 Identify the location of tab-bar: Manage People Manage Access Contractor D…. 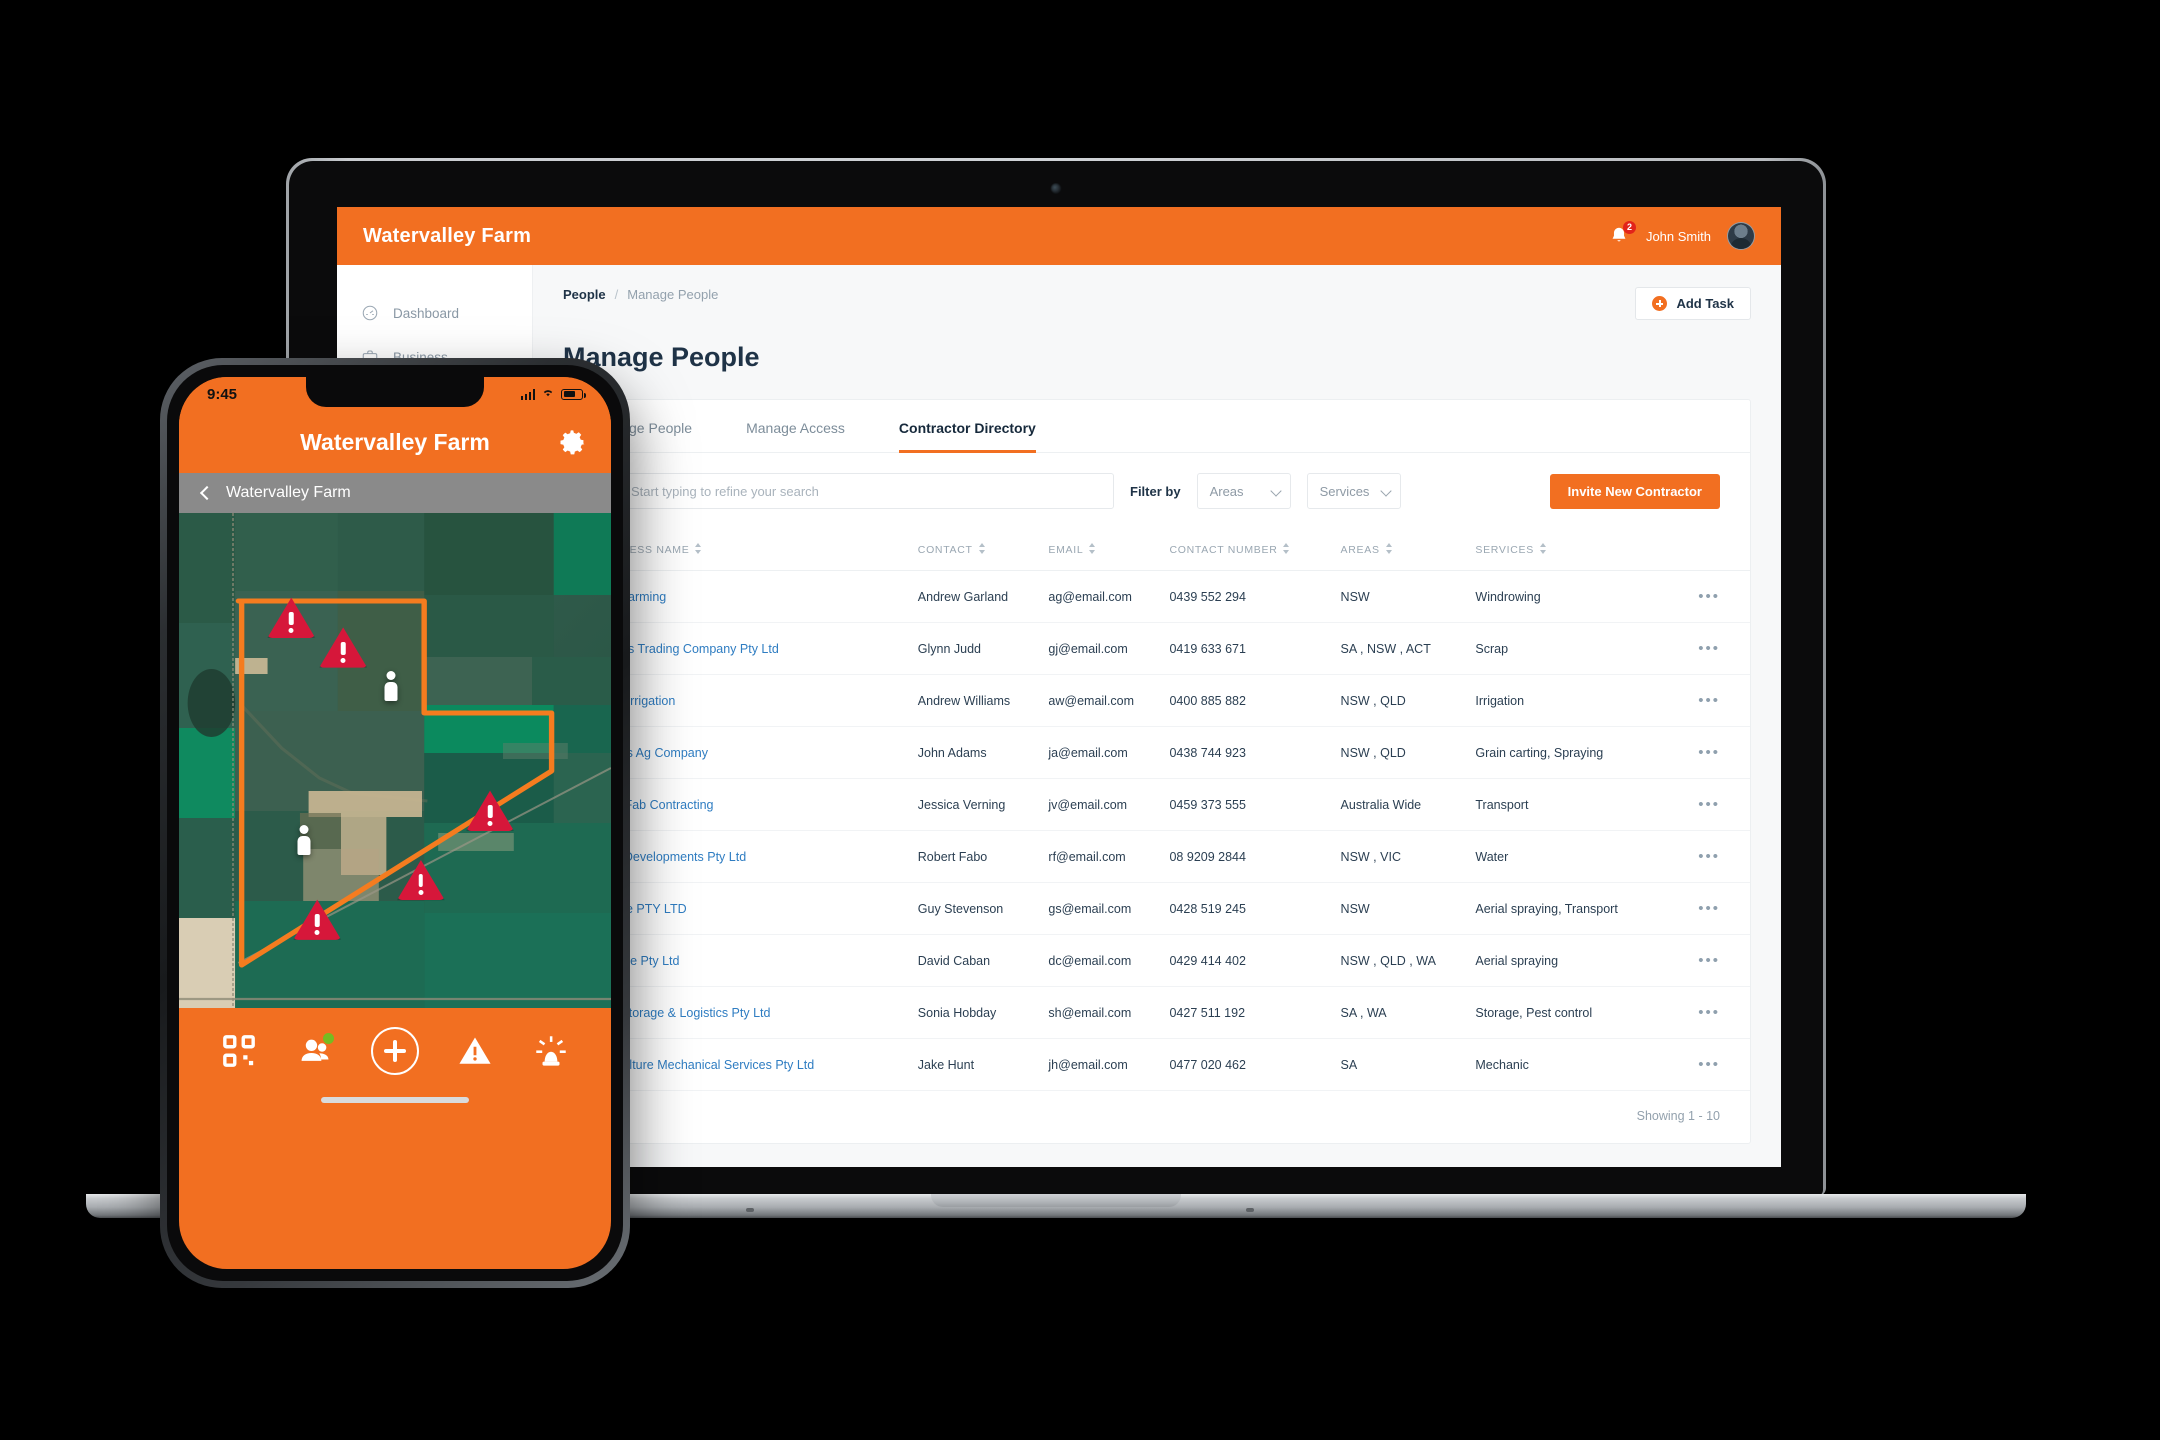
(1157, 426).